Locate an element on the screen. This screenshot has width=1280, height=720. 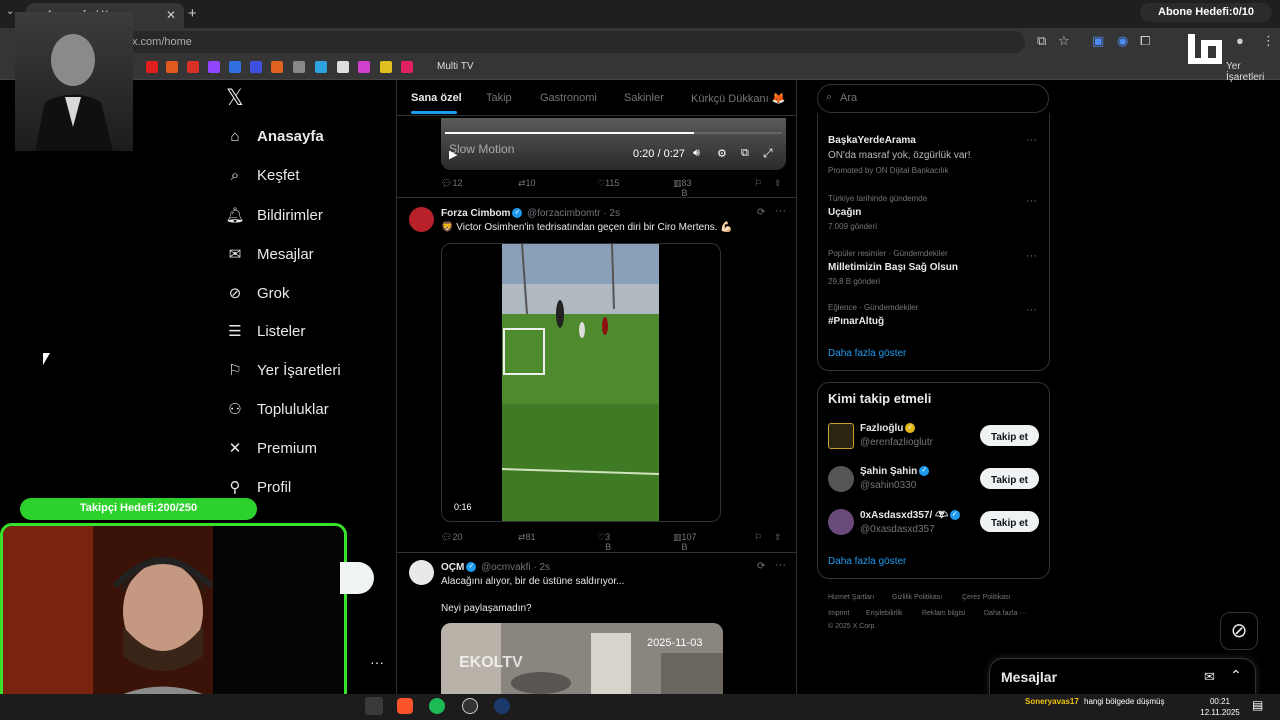
follow-name: 0xAsdasxd357/ 🦇︎ ✓ is located at coordinates (910, 515).